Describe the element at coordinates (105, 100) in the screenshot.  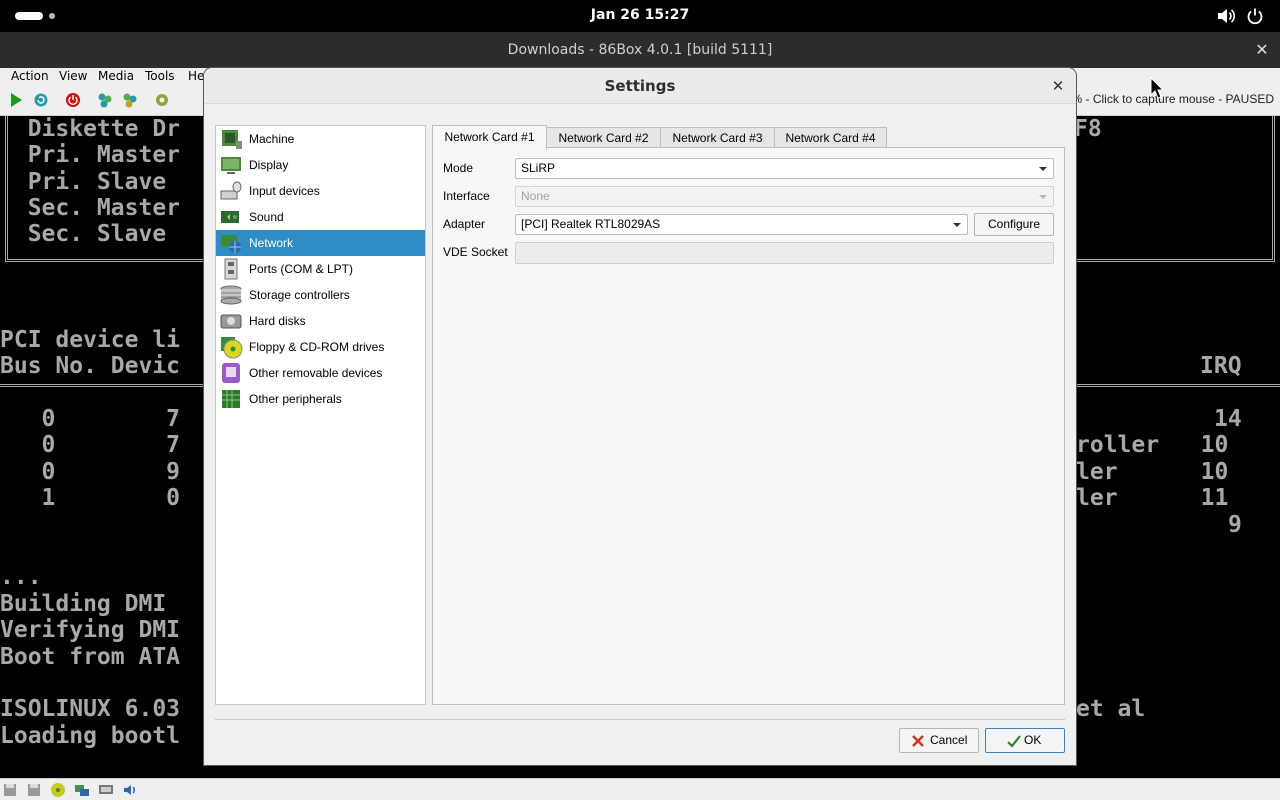
I see `ctrl-alt-del-icon` at that location.